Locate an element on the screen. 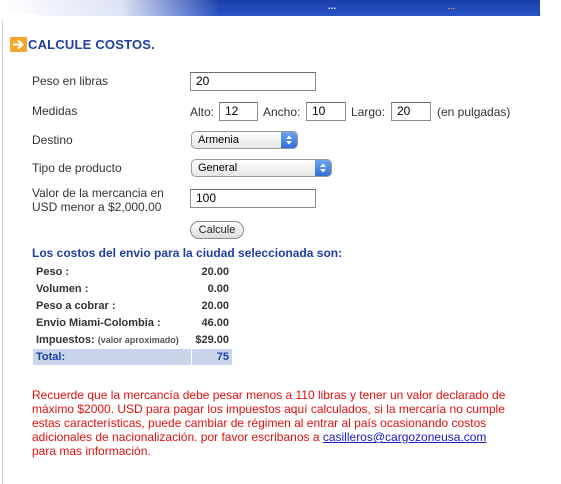 The height and width of the screenshot is (484, 561). row-value: 46.00 is located at coordinates (215, 323).